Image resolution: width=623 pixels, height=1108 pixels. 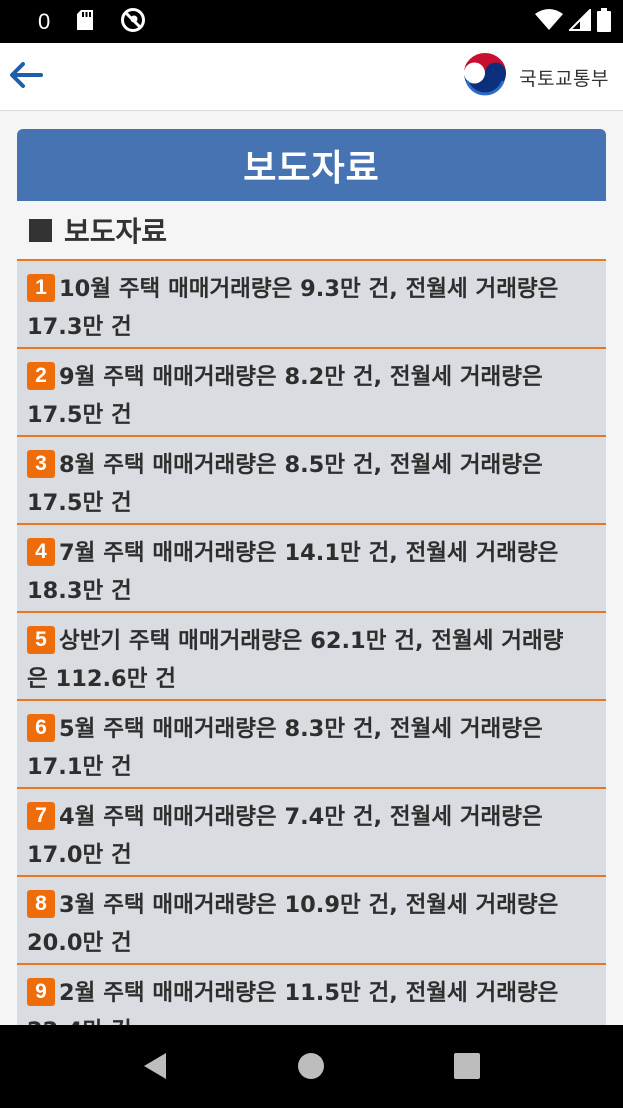 I want to click on battery-icon, so click(x=604, y=22).